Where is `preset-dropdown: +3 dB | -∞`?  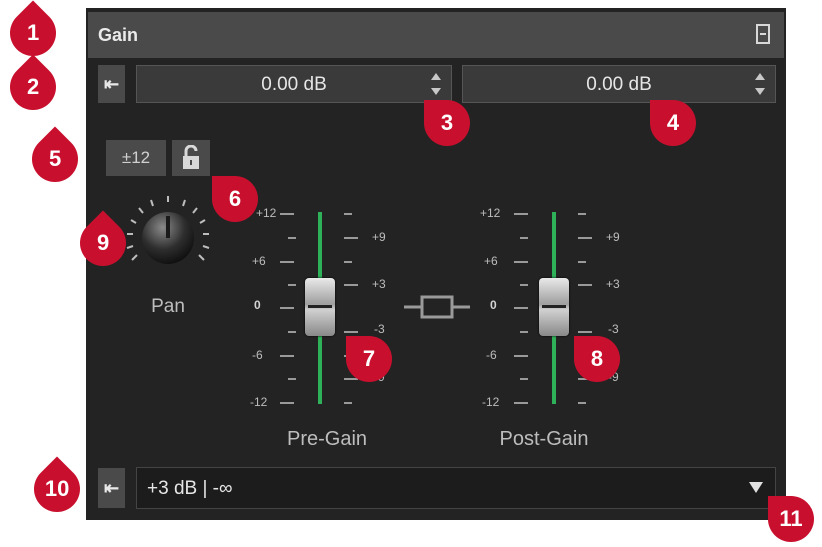
preset-dropdown: +3 dB | -∞ is located at coordinates (456, 488).